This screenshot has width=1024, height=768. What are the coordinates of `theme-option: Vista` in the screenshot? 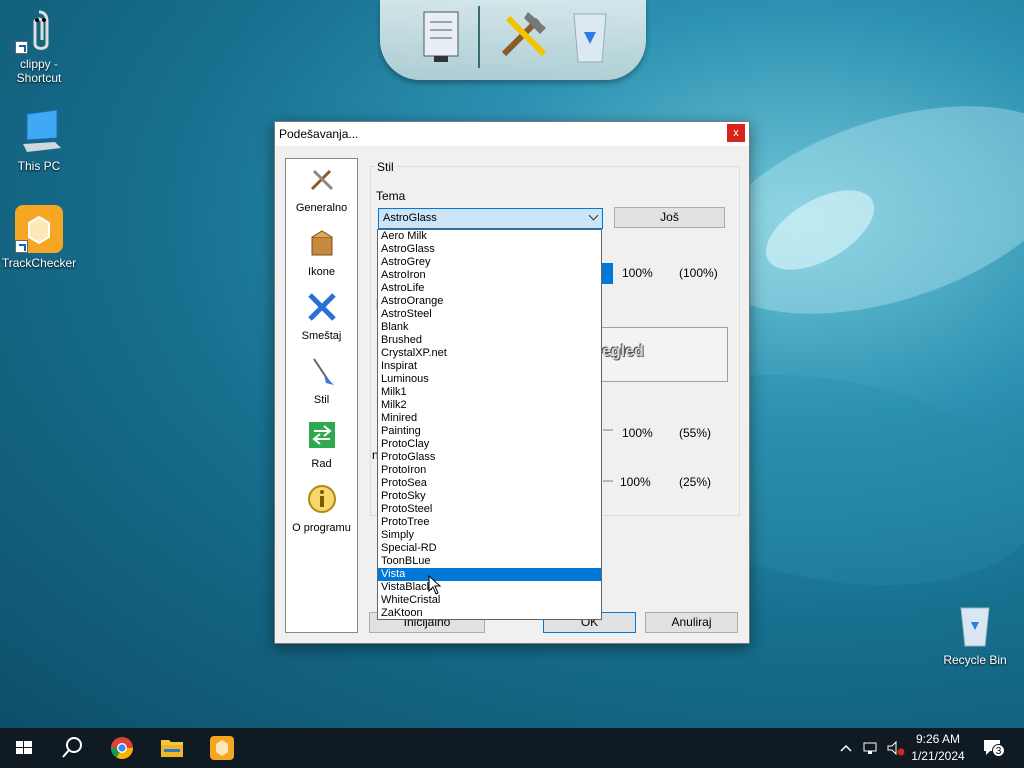 It's located at (489, 574).